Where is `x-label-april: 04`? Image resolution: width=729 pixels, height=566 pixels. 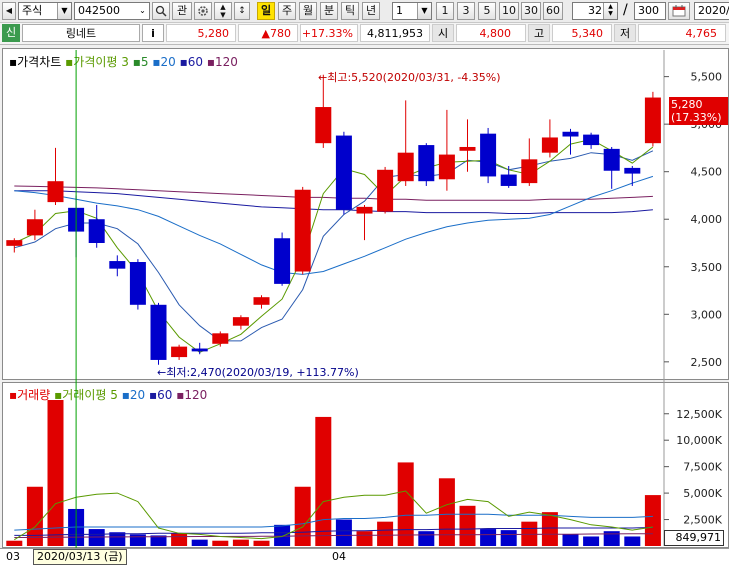
x-label-april: 04 is located at coordinates (339, 556).